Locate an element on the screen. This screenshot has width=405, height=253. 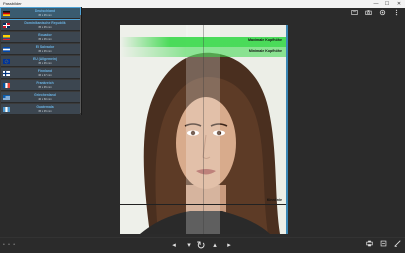
country-size: 40 x 60 mm is located at coordinates (45, 99).